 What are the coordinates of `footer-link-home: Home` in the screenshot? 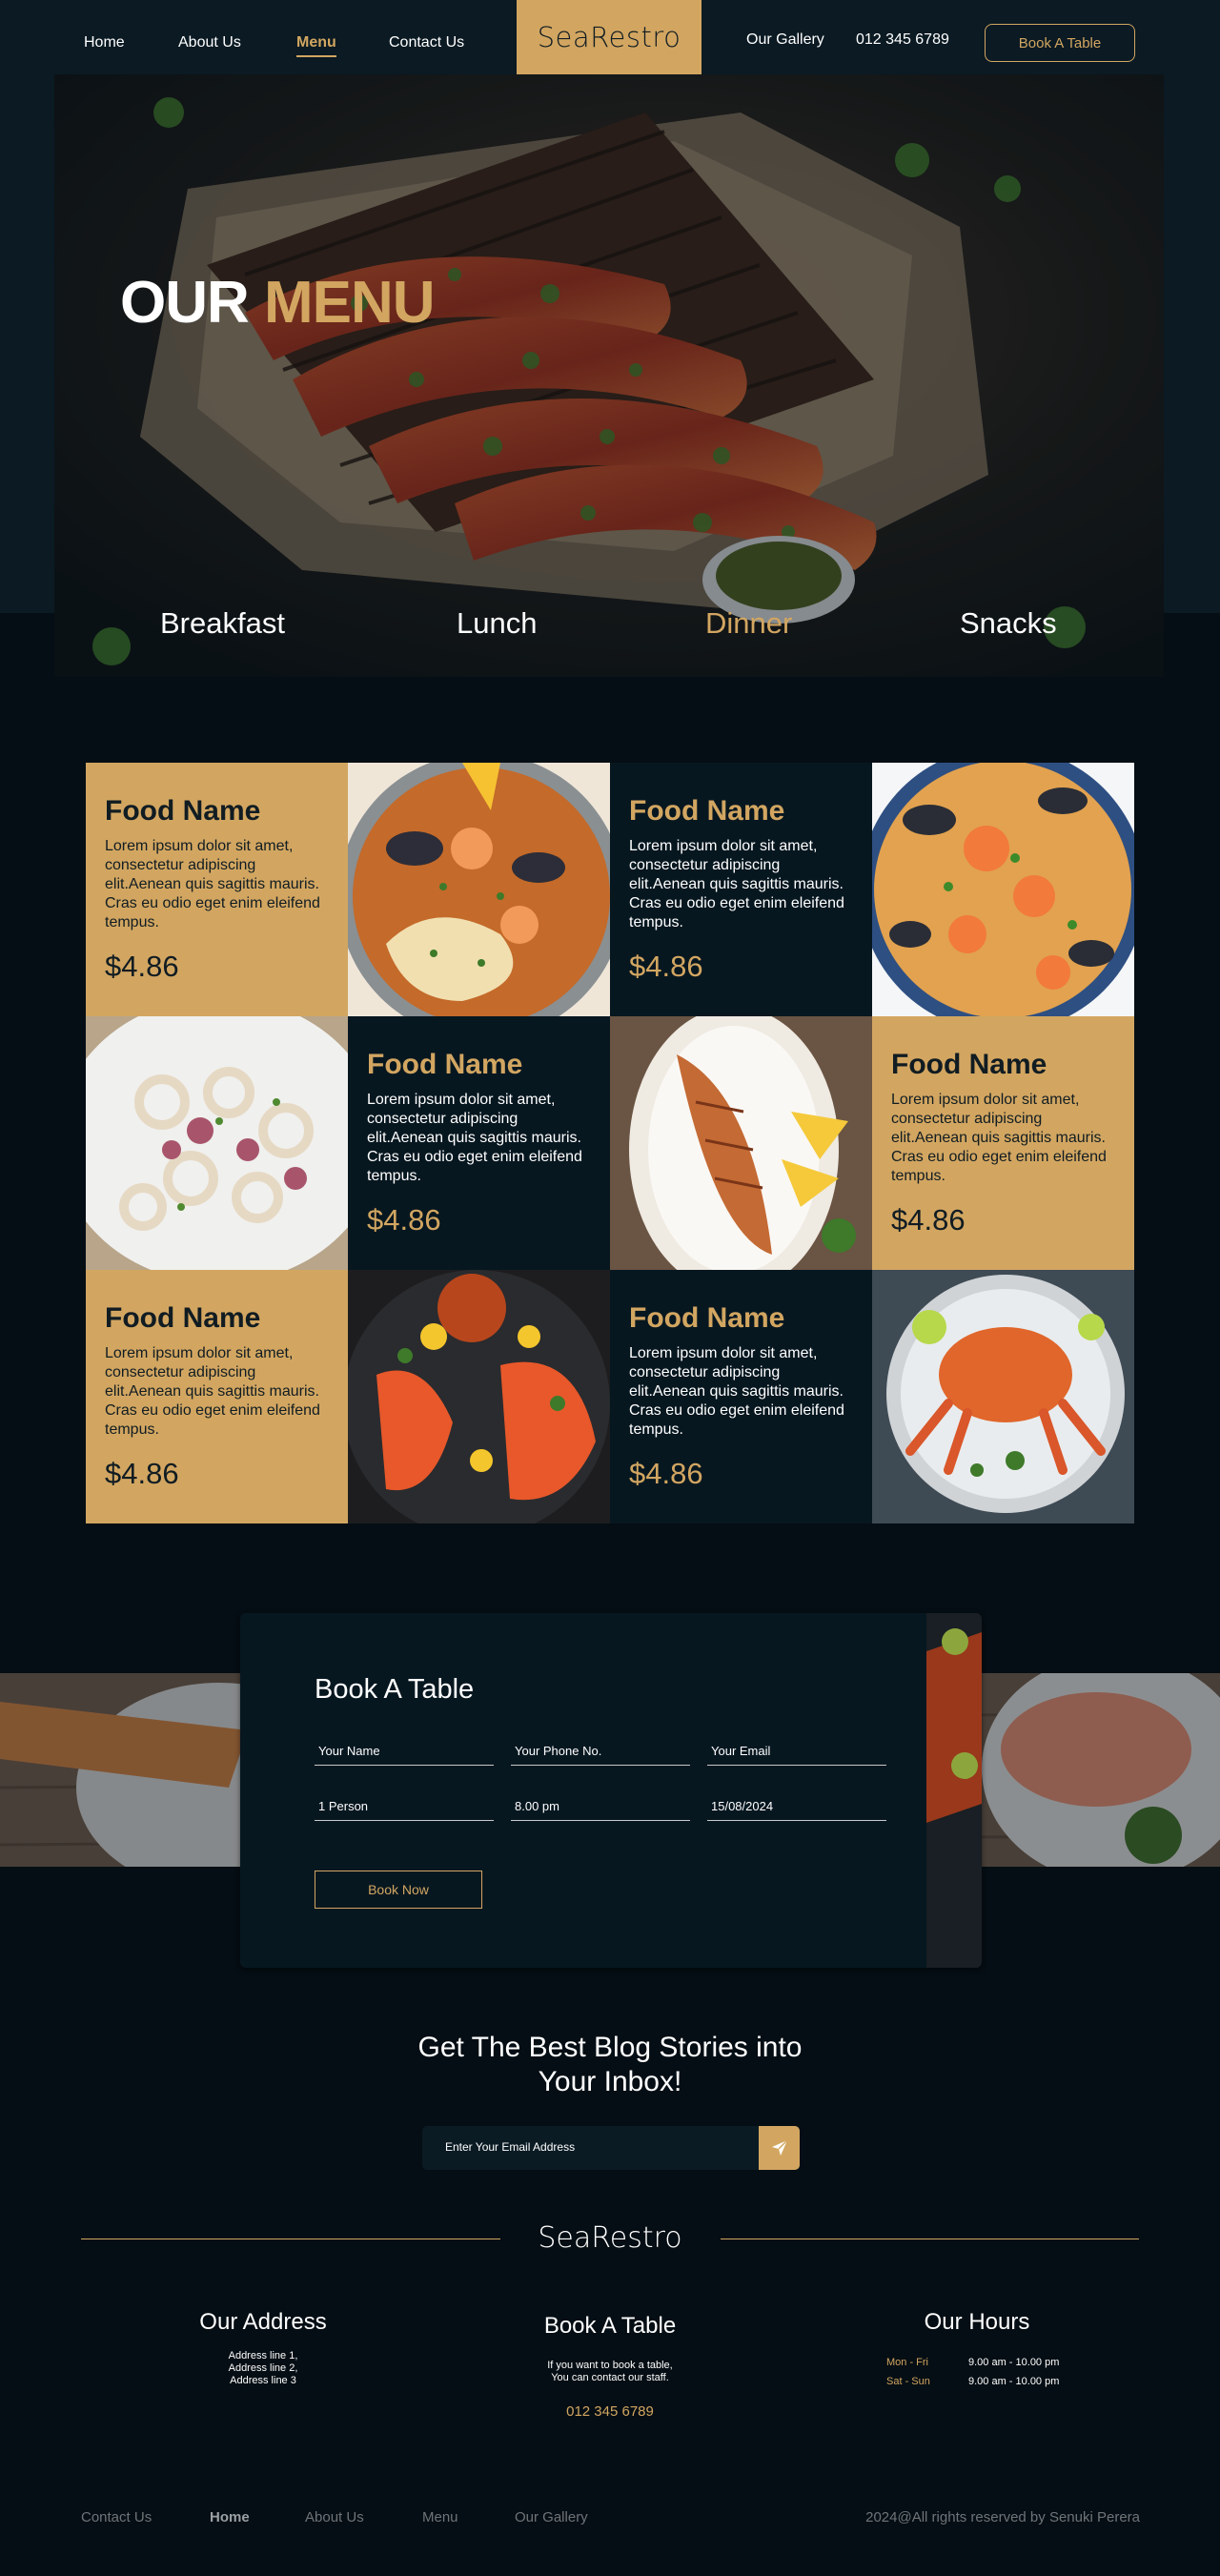 It's located at (230, 2517).